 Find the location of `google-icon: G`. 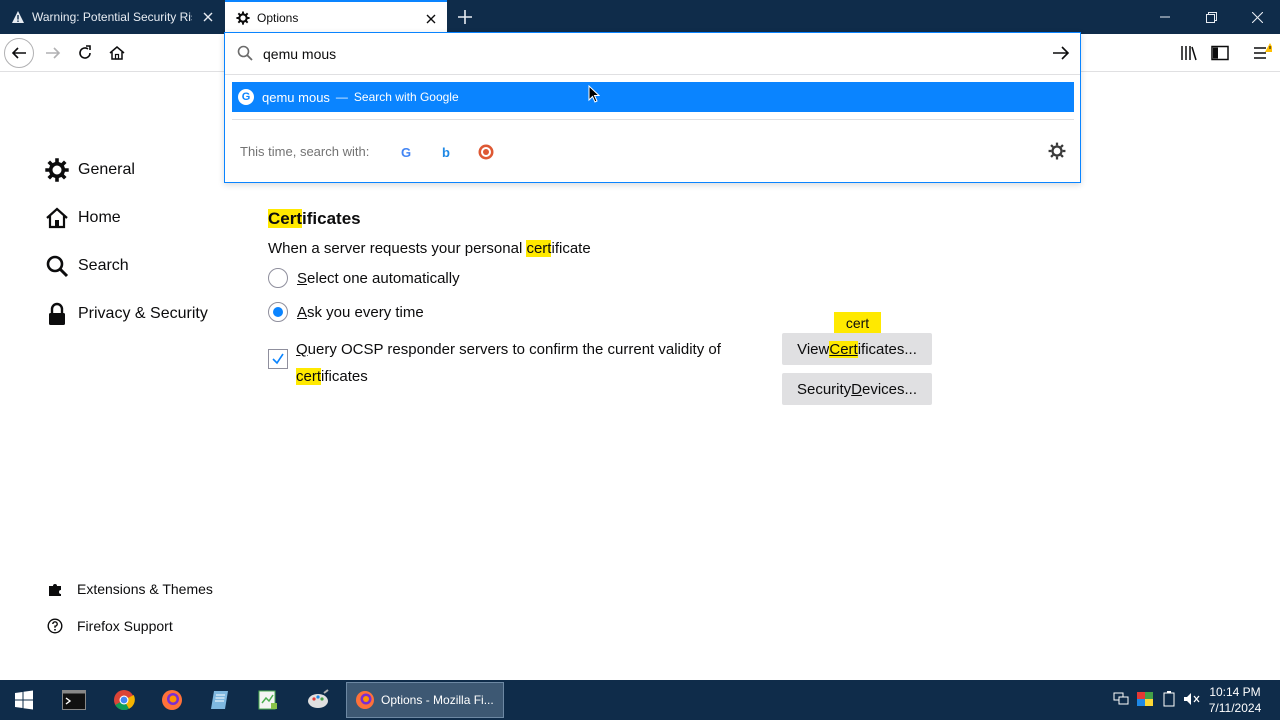

google-icon: G is located at coordinates (246, 97).